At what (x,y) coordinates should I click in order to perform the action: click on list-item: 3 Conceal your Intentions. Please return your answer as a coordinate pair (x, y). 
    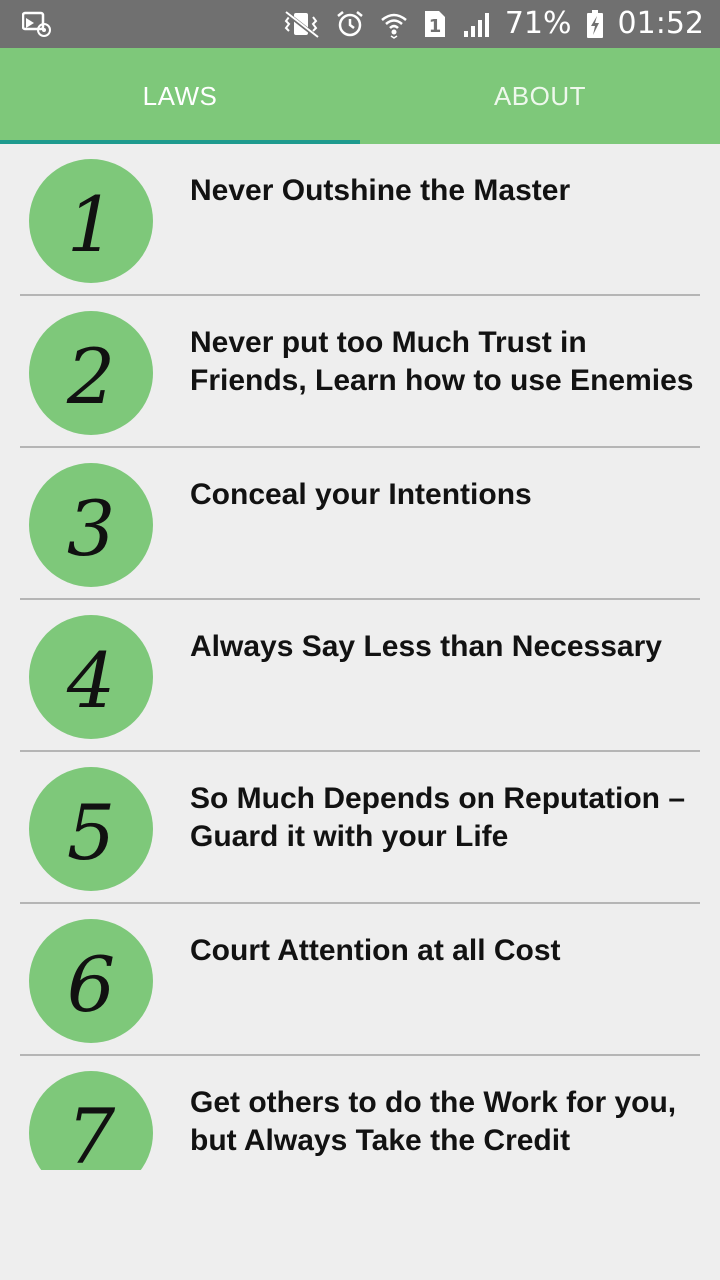
    Looking at the image, I should click on (360, 524).